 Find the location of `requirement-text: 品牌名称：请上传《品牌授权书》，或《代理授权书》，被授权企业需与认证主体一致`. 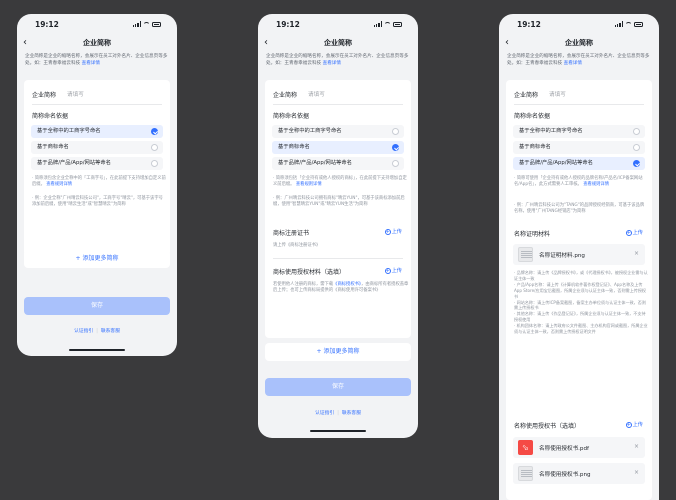

requirement-text: 品牌名称：请上传《品牌授权书》，或《代理授权书》，被授权企业需与认证主体一致 is located at coordinates (581, 275).